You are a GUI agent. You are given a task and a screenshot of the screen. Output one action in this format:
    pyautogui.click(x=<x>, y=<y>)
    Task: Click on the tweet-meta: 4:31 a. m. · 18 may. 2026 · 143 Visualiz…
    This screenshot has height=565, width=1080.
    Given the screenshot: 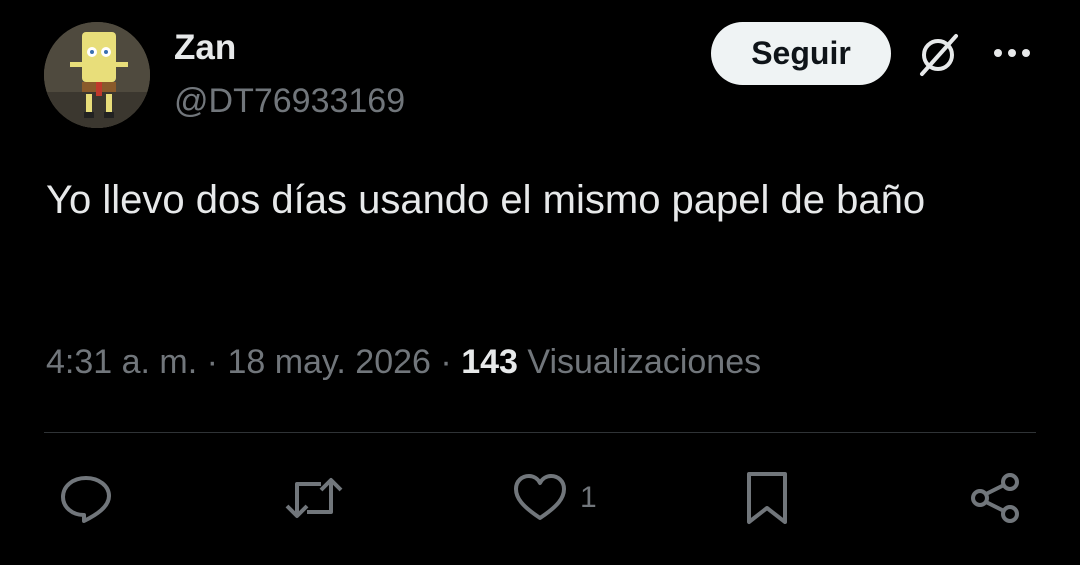 What is the action you would take?
    pyautogui.click(x=403, y=362)
    